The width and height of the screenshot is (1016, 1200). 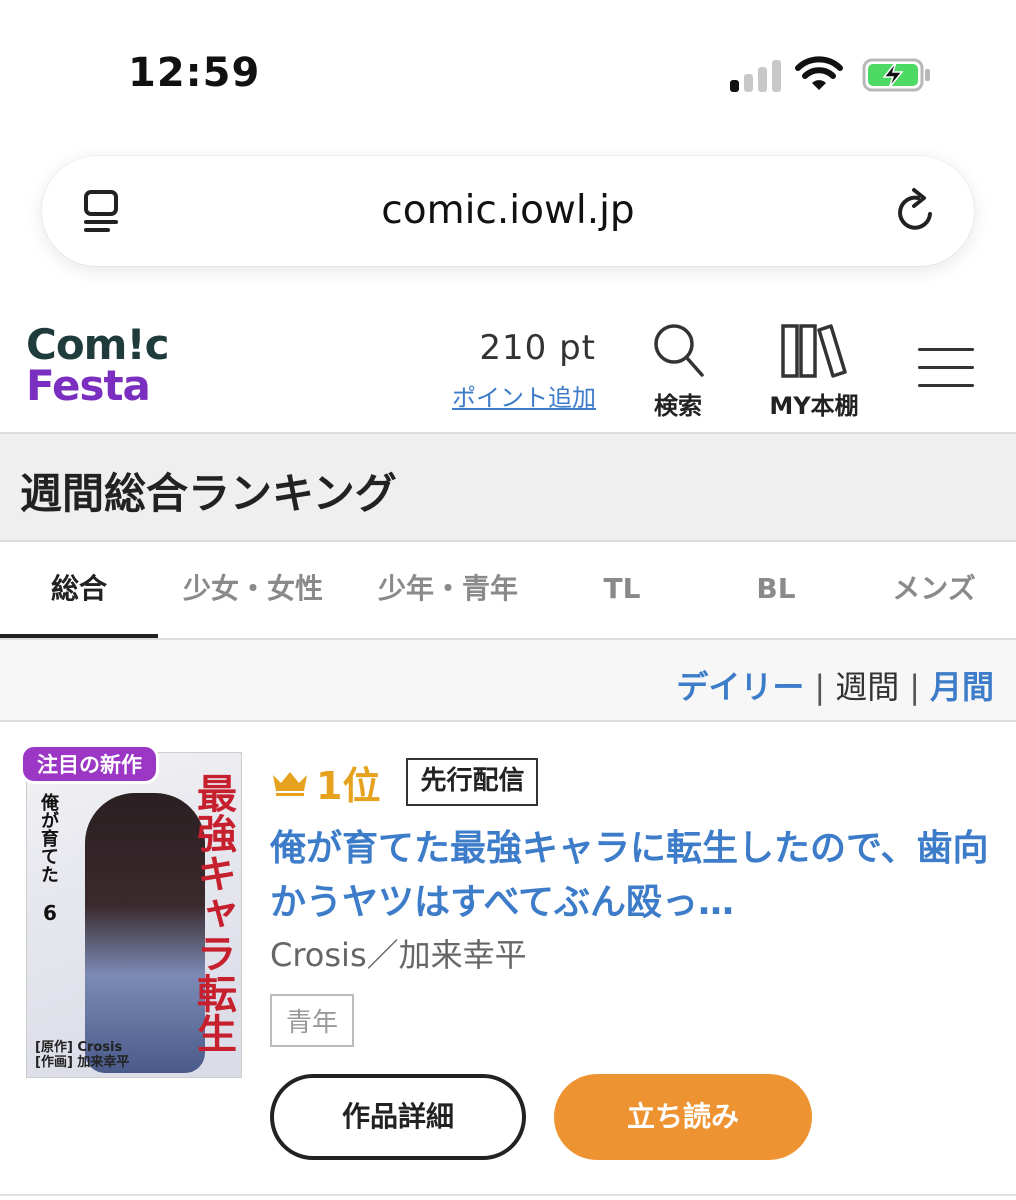 What do you see at coordinates (513, 370) in the screenshot?
I see `points-box: 210 pt ポイント追加` at bounding box center [513, 370].